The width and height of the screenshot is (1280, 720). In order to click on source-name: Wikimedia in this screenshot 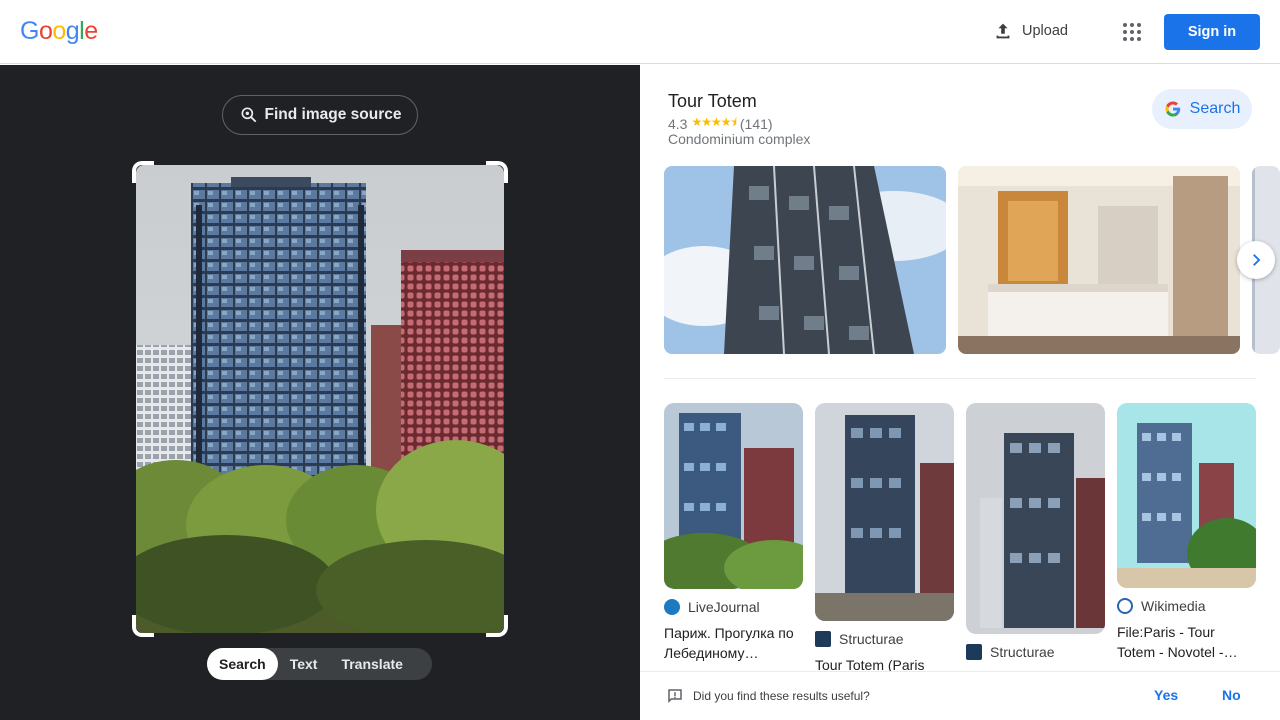, I will do `click(1173, 606)`.